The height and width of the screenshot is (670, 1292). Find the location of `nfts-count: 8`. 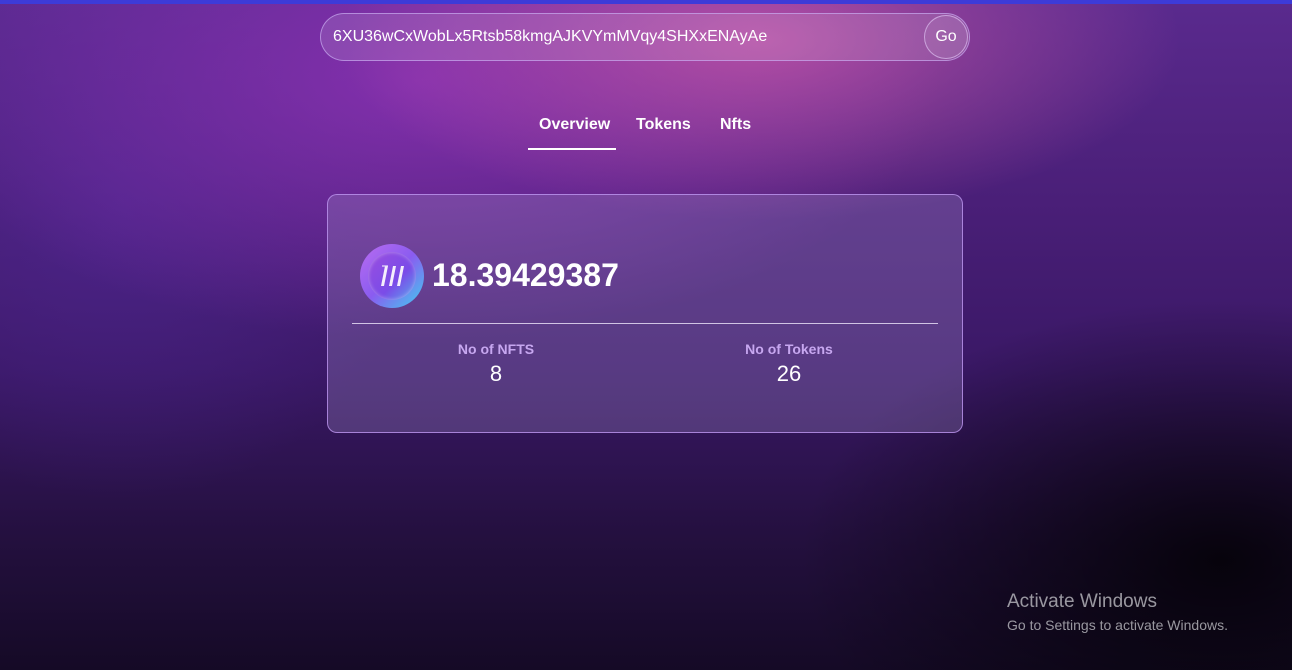

nfts-count: 8 is located at coordinates (496, 373).